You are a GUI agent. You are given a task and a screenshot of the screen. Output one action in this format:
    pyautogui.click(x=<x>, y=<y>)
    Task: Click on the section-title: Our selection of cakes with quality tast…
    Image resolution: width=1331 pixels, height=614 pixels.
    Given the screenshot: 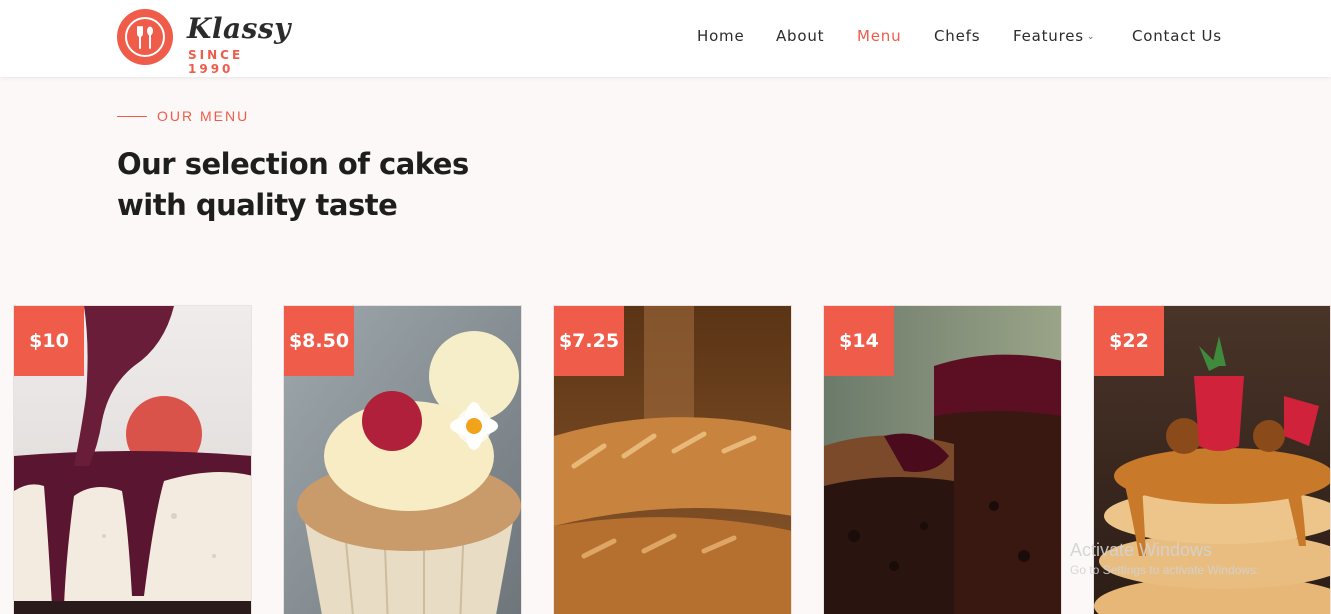 What is the action you would take?
    pyautogui.click(x=327, y=185)
    